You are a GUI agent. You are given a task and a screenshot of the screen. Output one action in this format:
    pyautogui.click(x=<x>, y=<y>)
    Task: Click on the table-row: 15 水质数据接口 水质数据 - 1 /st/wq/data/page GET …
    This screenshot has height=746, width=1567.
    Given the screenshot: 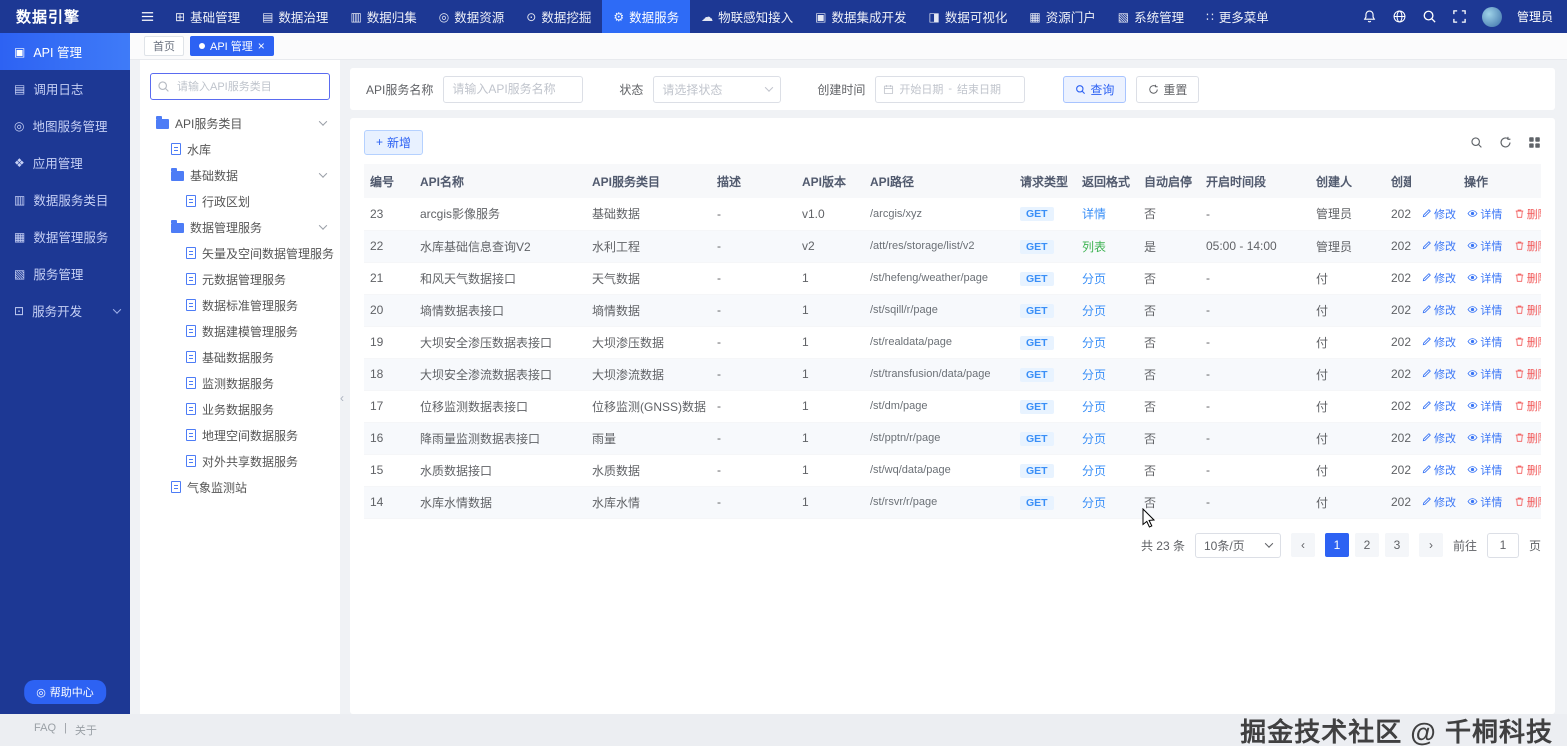 What is the action you would take?
    pyautogui.click(x=952, y=470)
    